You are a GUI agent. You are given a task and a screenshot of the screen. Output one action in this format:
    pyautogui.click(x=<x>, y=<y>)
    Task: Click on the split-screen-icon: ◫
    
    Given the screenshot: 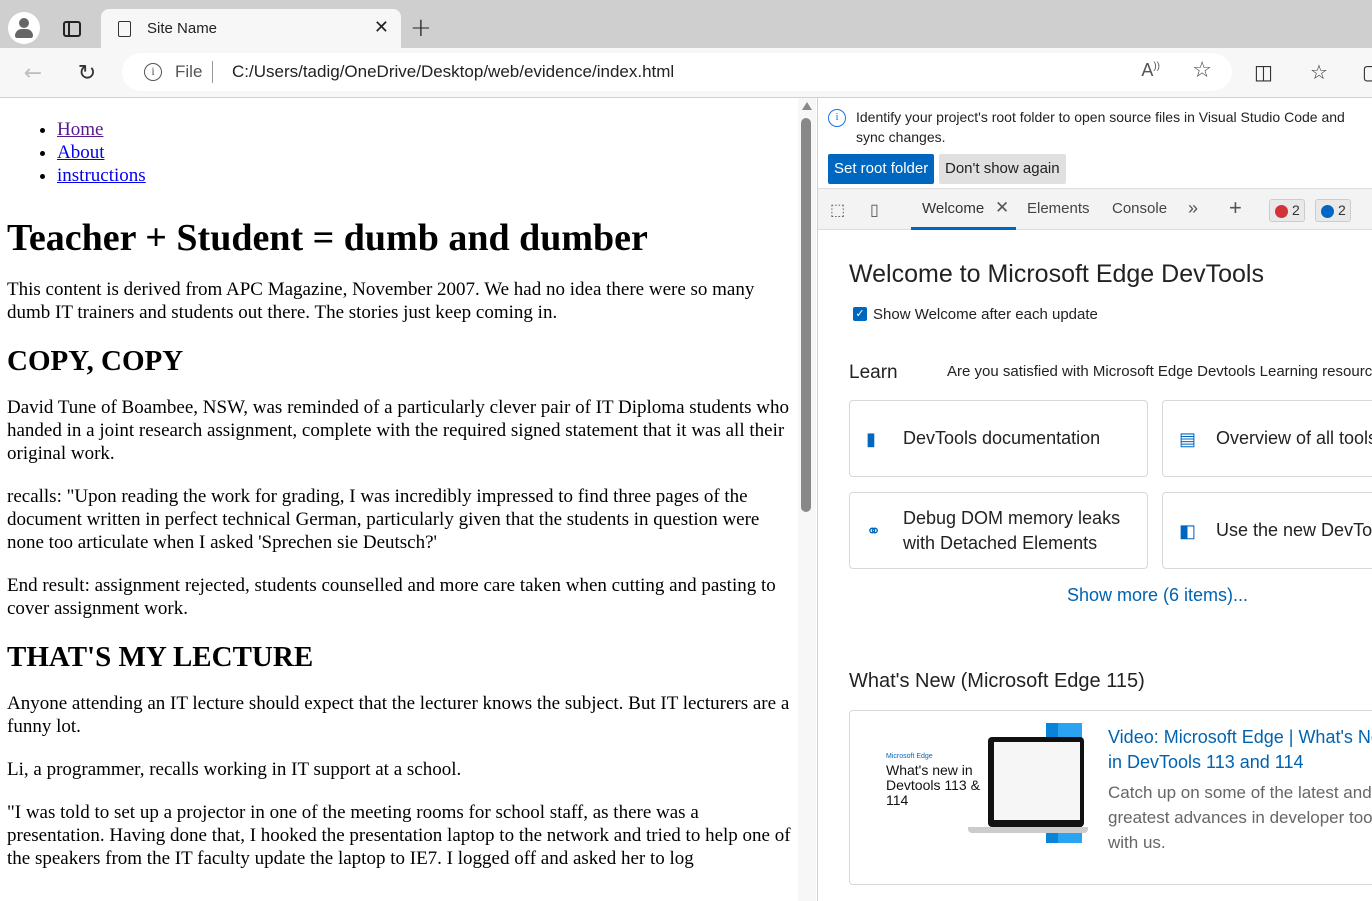 What is the action you would take?
    pyautogui.click(x=1263, y=72)
    